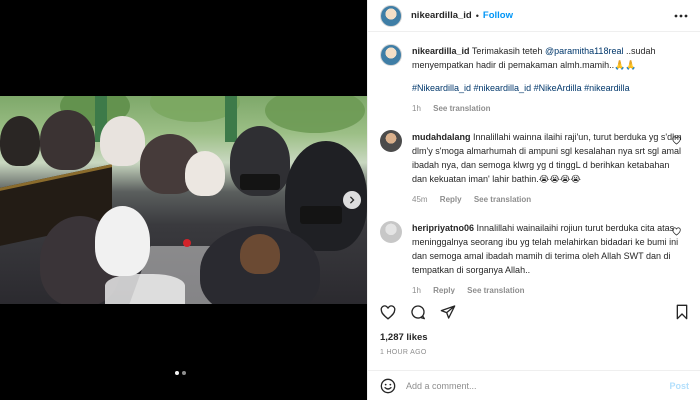 This screenshot has width=700, height=400. What do you see at coordinates (448, 312) in the screenshot?
I see `share-paper-plane-icon` at bounding box center [448, 312].